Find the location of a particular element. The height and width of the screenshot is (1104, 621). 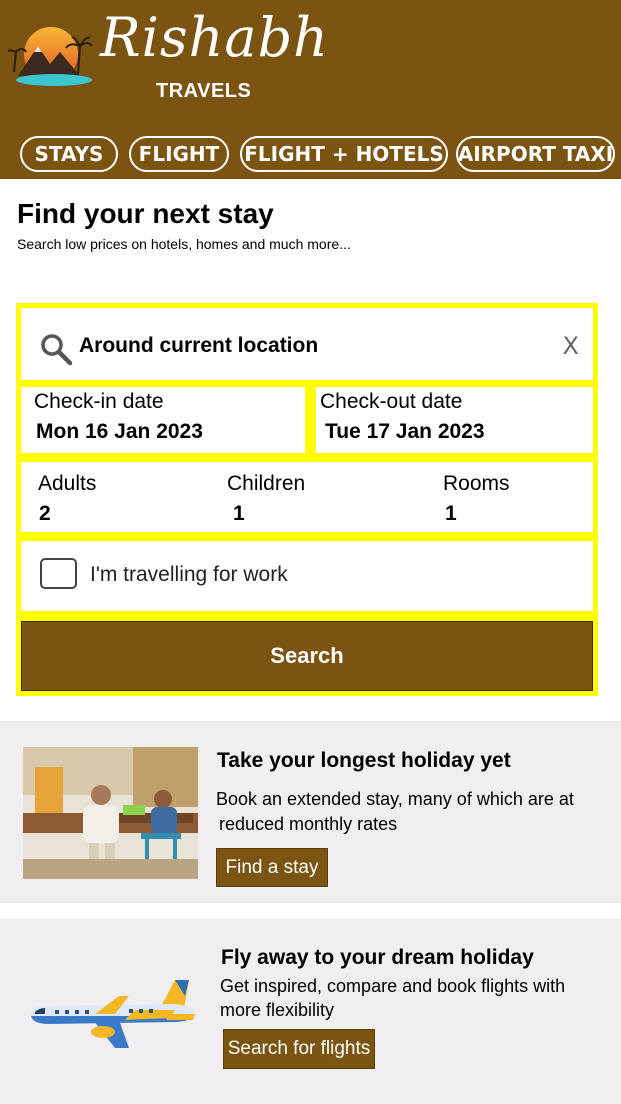

clear-icon: X is located at coordinates (571, 346).